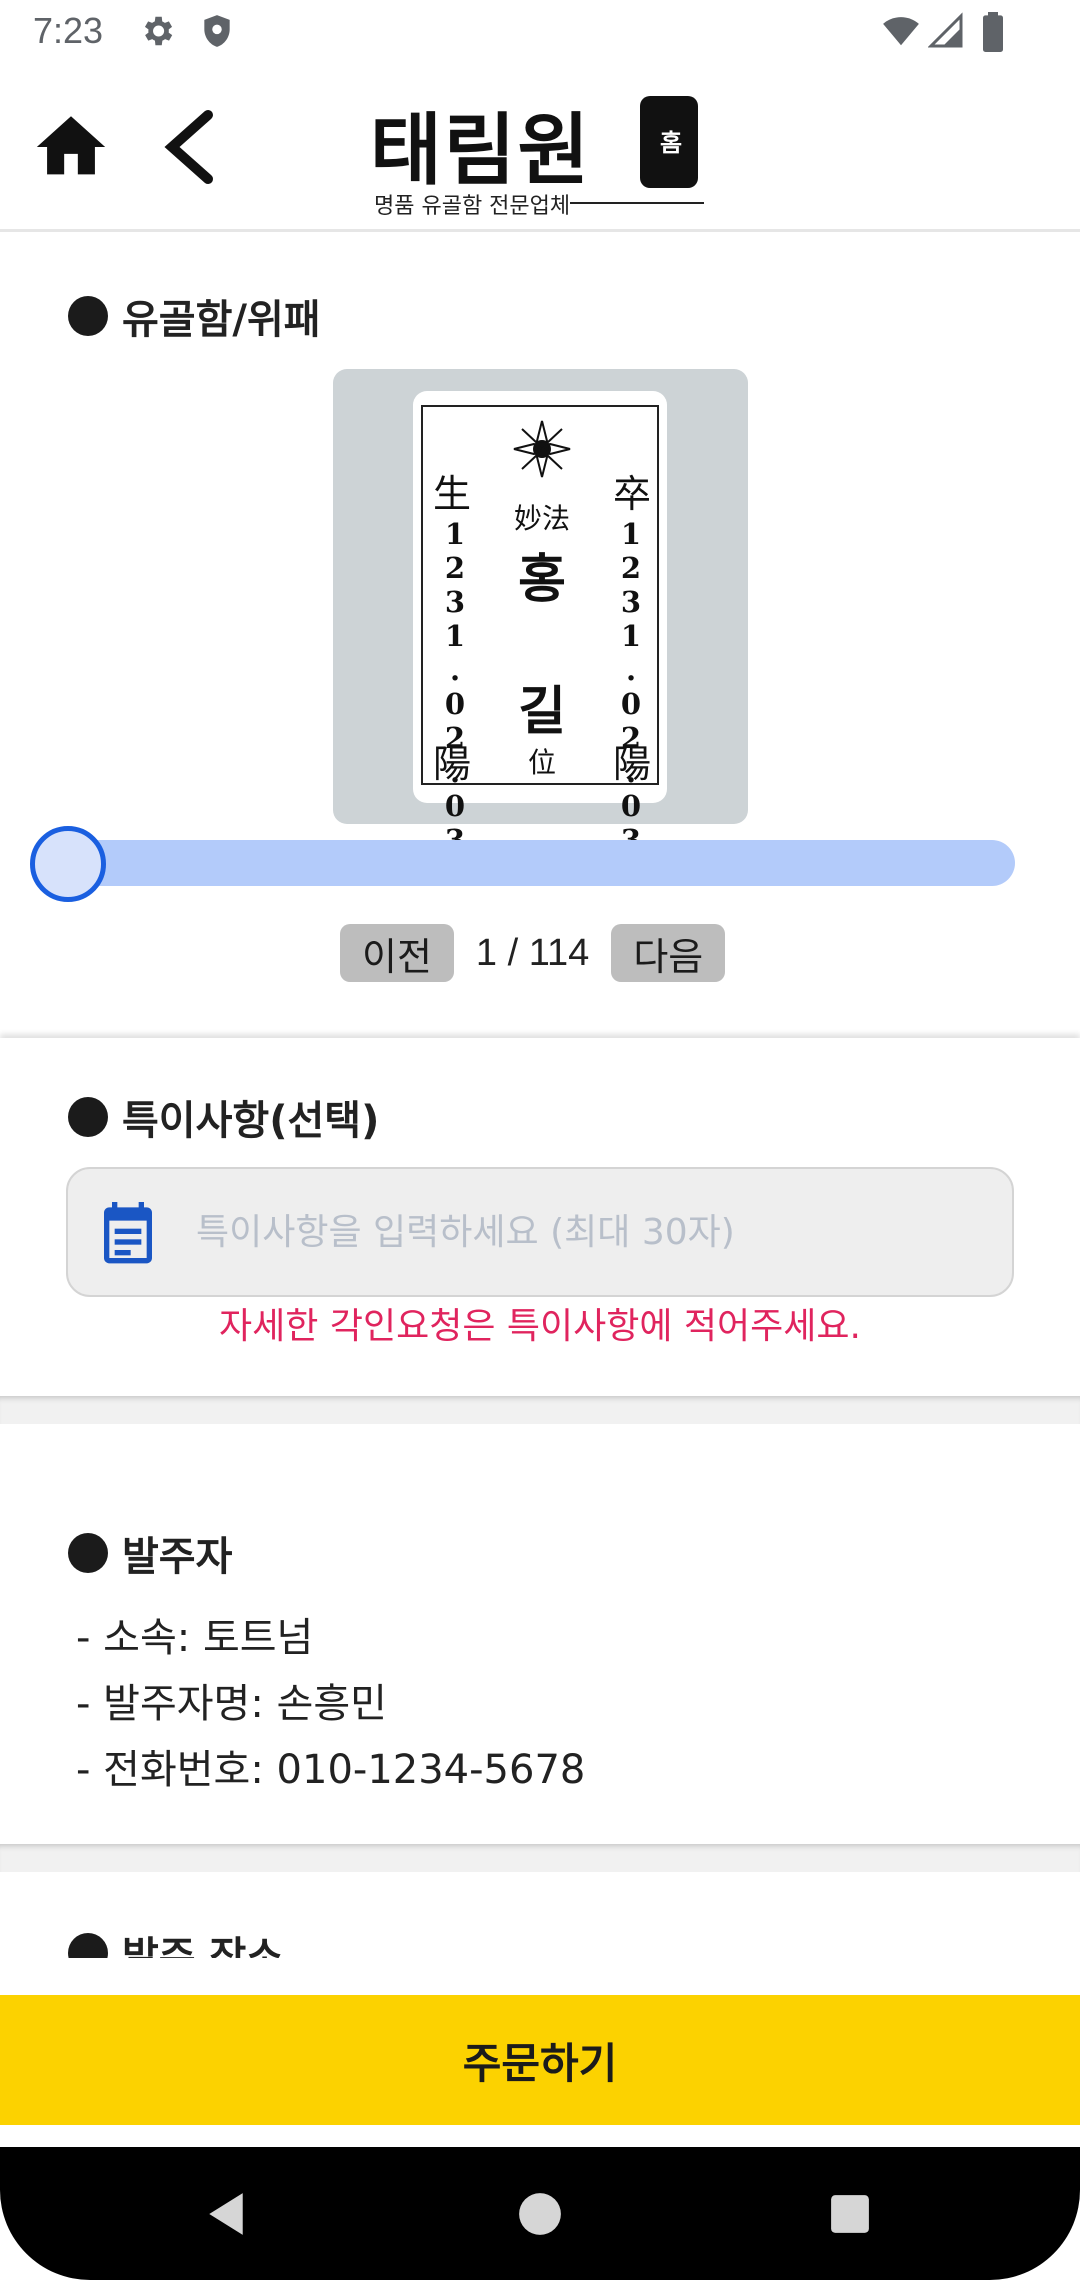 This screenshot has height=2280, width=1080. Describe the element at coordinates (541, 518) in the screenshot. I see `tablet-dharma-title: 妙法` at that location.